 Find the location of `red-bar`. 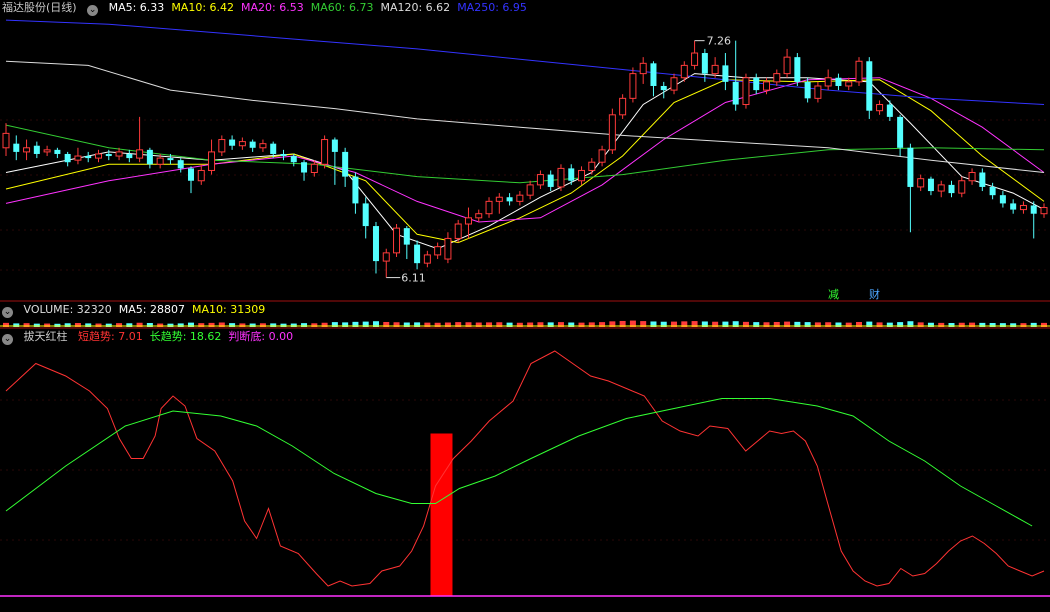

red-bar is located at coordinates (441, 514).